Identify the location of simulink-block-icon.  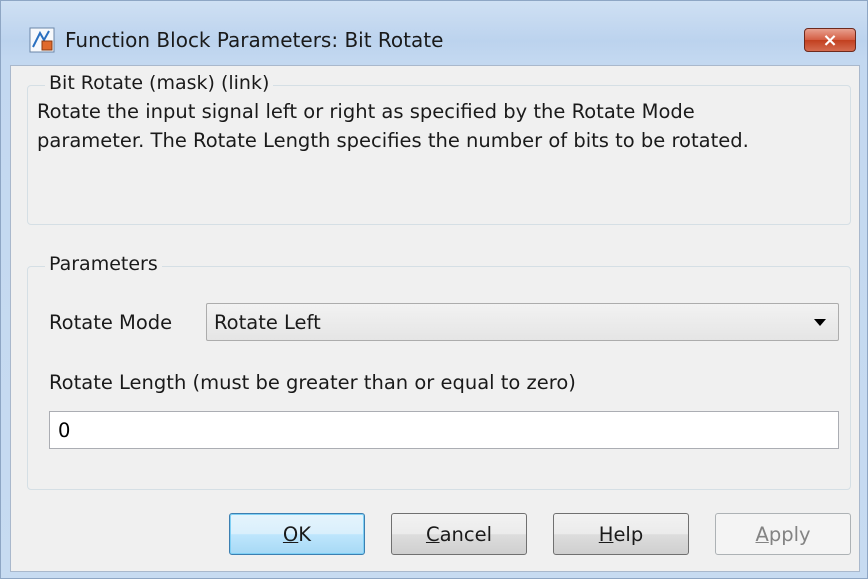
(42, 40).